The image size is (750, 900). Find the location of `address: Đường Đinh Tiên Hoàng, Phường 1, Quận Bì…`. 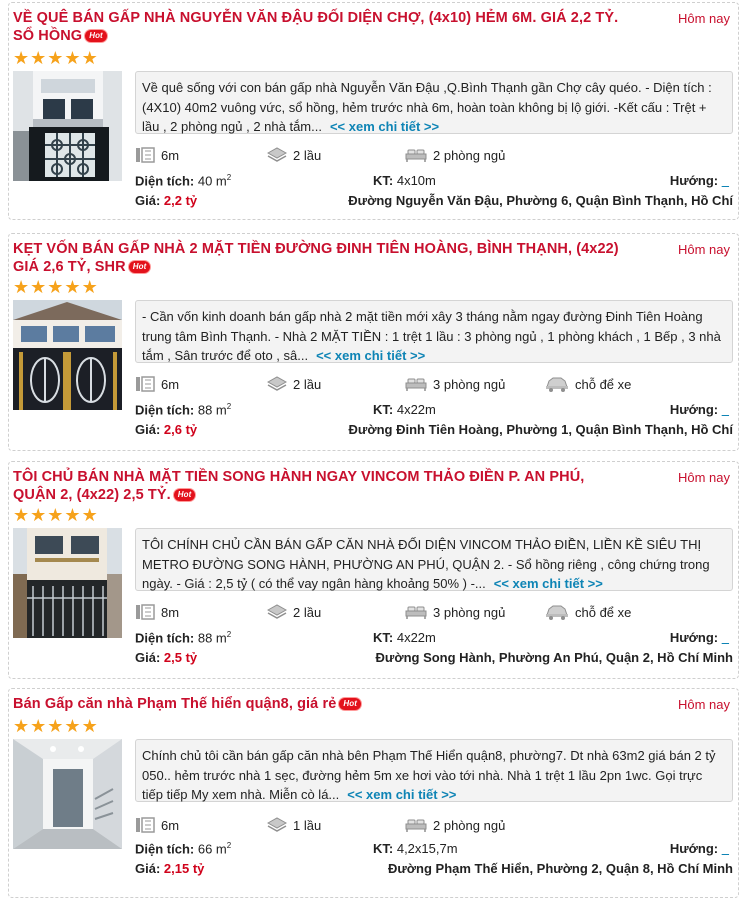

address: Đường Đinh Tiên Hoàng, Phường 1, Quận Bì… is located at coordinates (540, 429).